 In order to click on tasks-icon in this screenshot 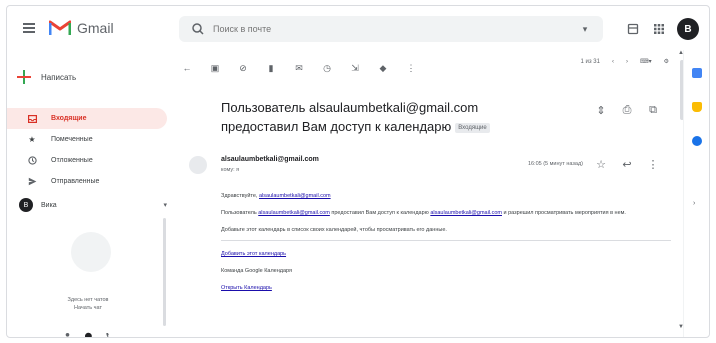, I will do `click(697, 141)`.